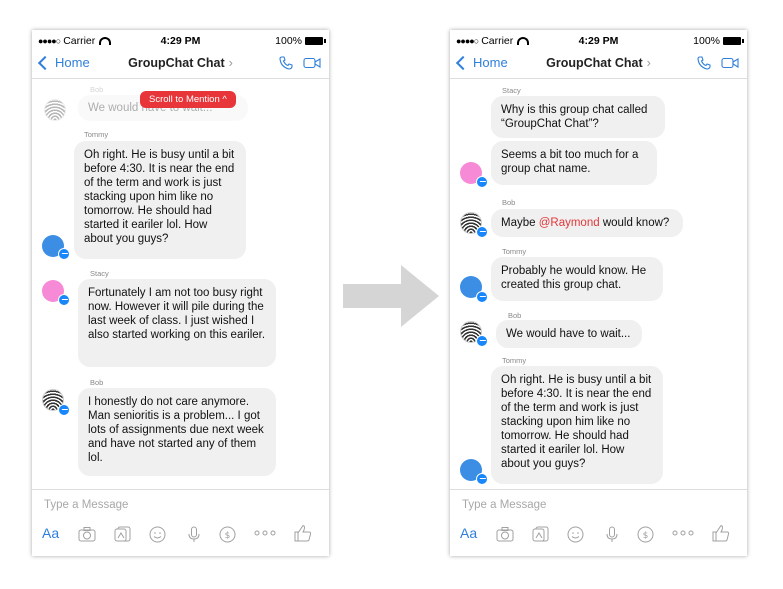  What do you see at coordinates (55, 110) in the screenshot?
I see `avatar` at bounding box center [55, 110].